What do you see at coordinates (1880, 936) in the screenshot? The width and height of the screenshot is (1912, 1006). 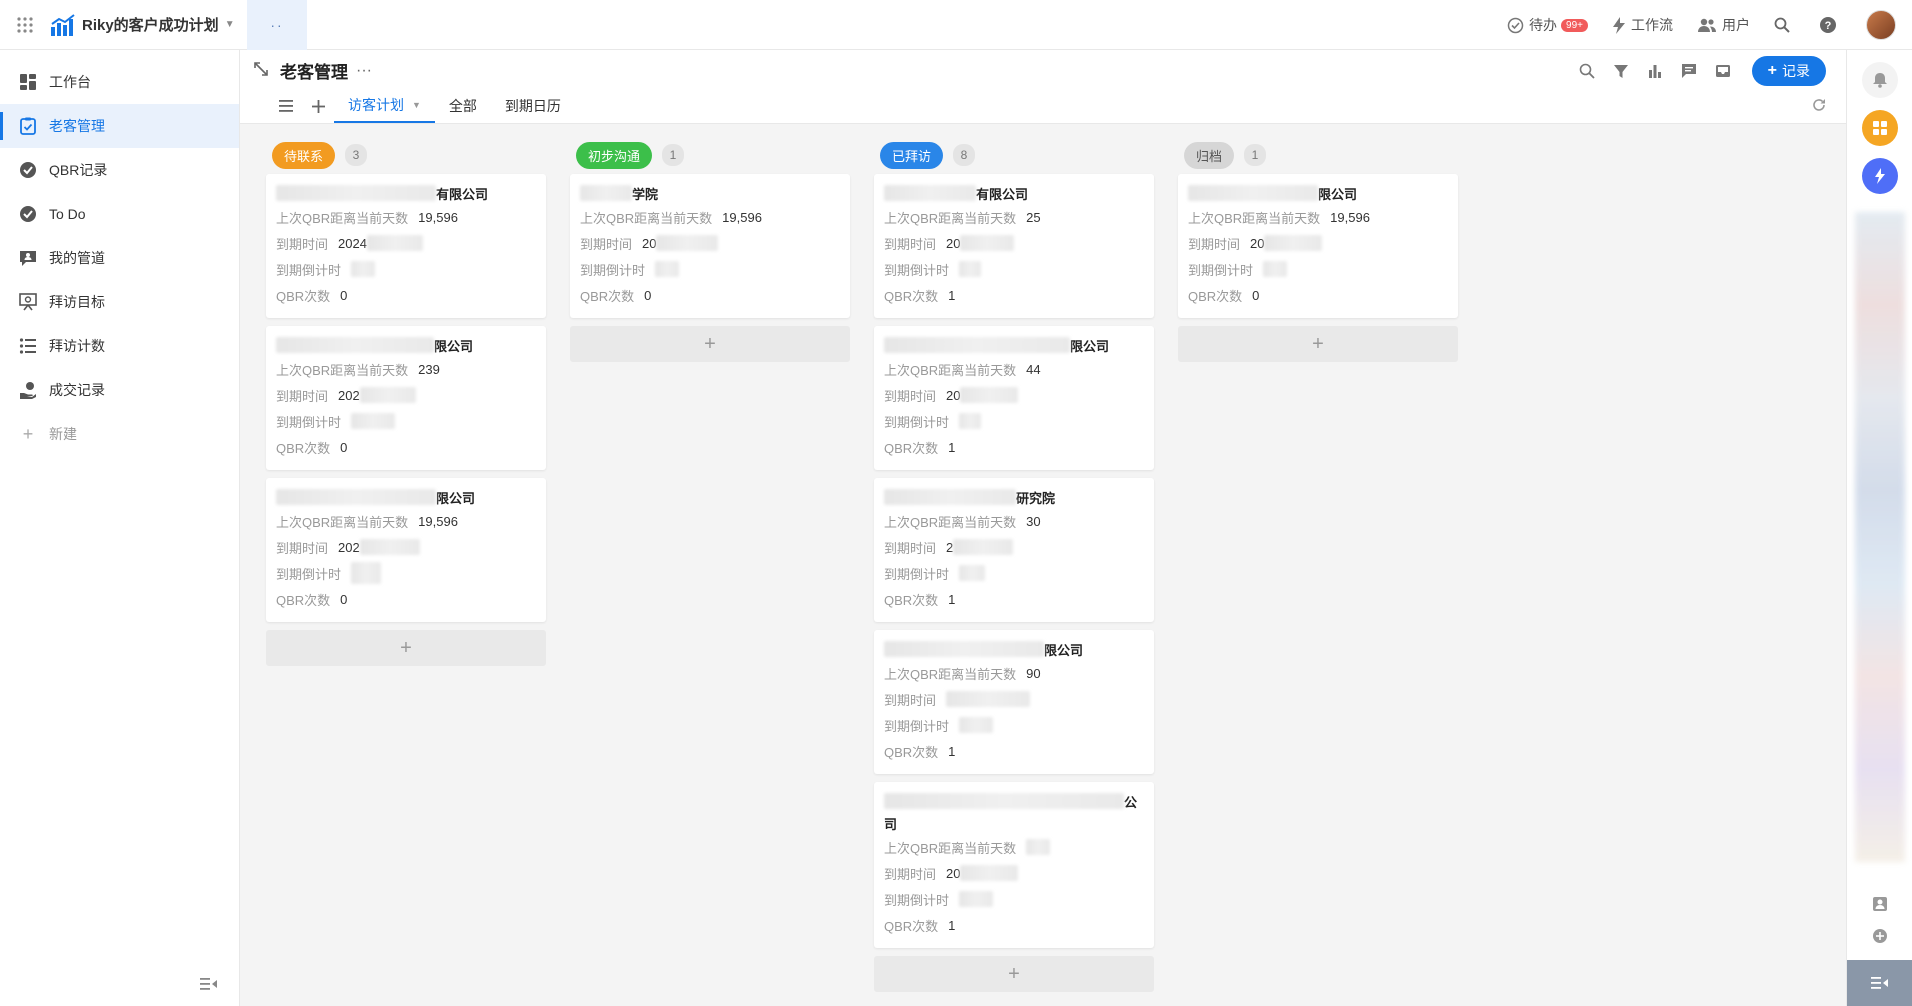 I see `chat-plus-icon` at bounding box center [1880, 936].